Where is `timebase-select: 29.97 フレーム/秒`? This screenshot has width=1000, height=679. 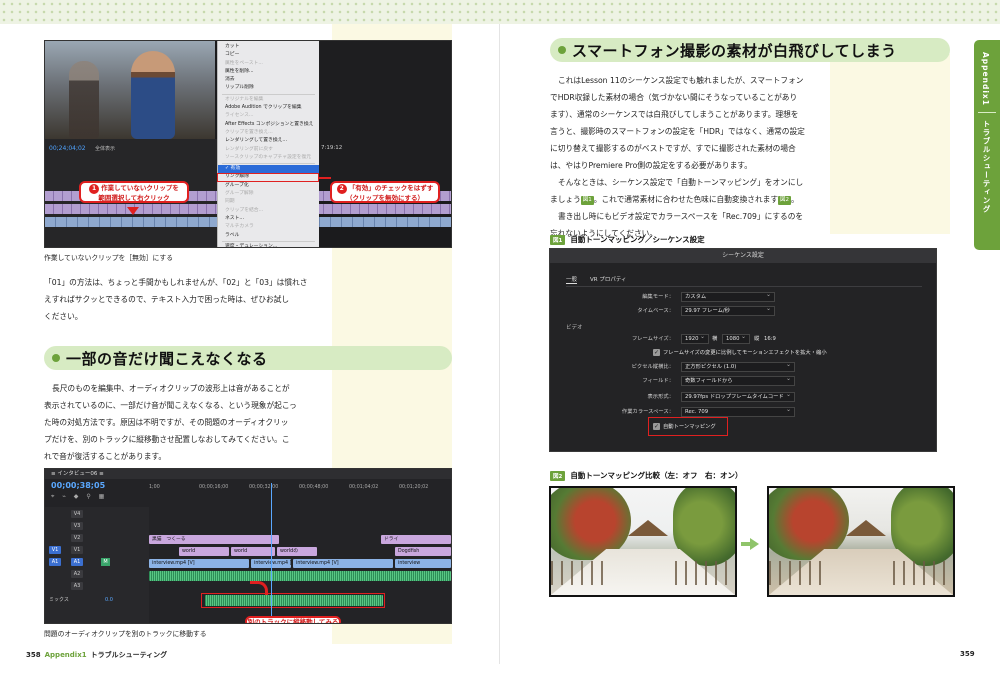 timebase-select: 29.97 フレーム/秒 is located at coordinates (728, 310).